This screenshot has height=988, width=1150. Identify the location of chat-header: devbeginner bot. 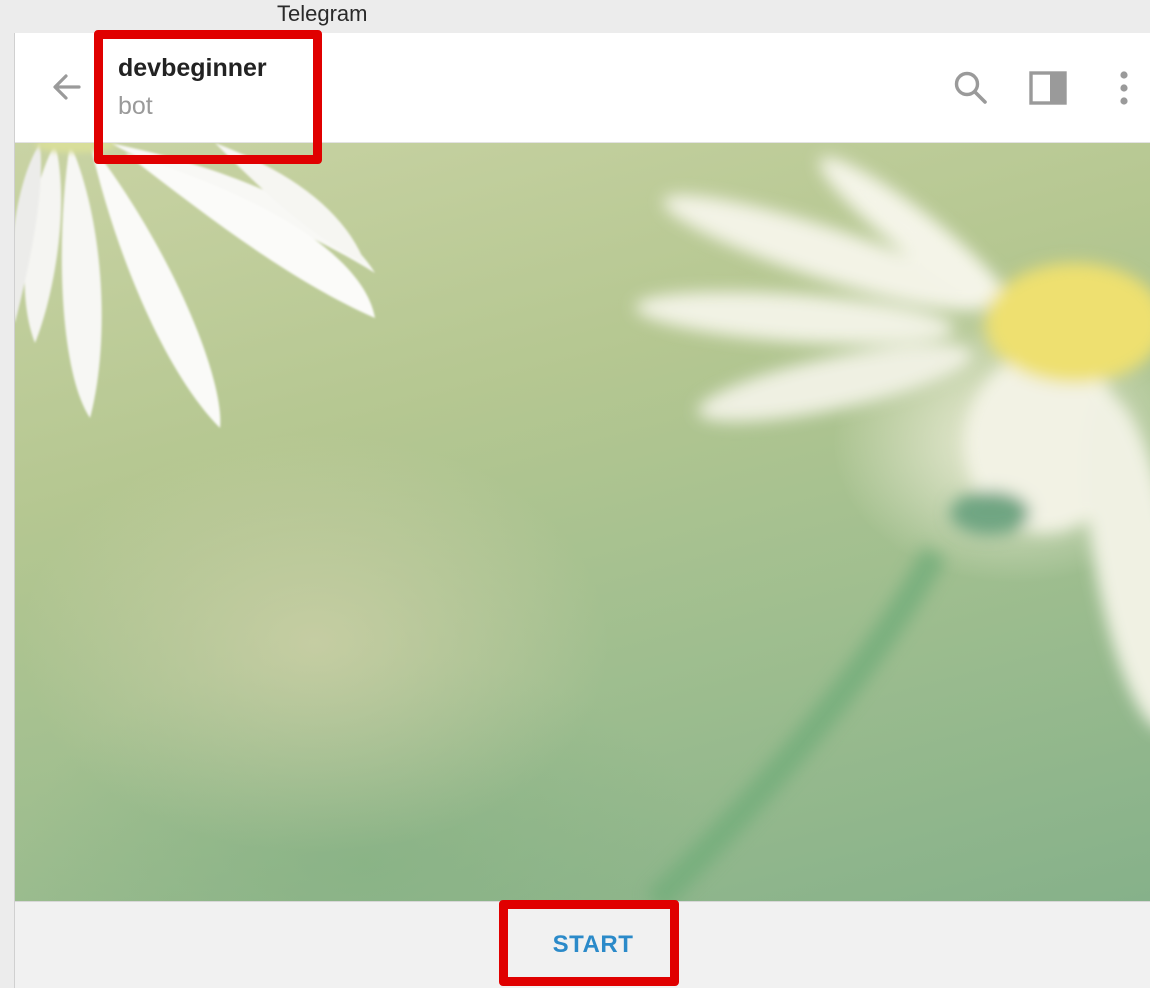
(582, 88).